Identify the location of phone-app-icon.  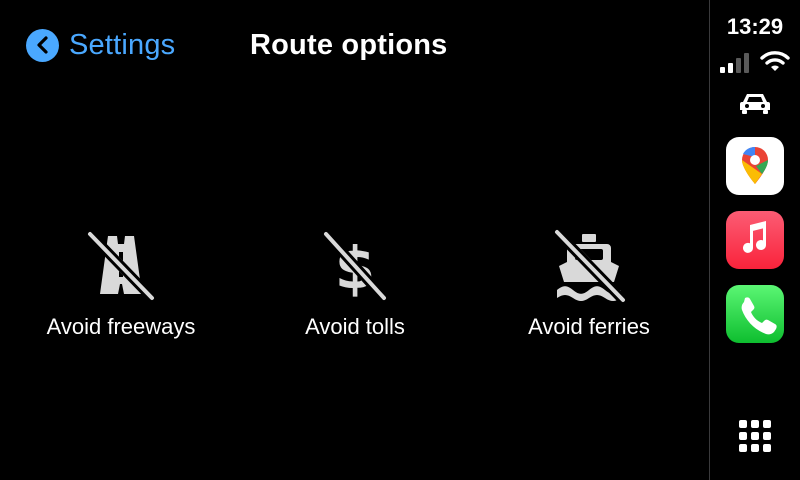
(755, 314).